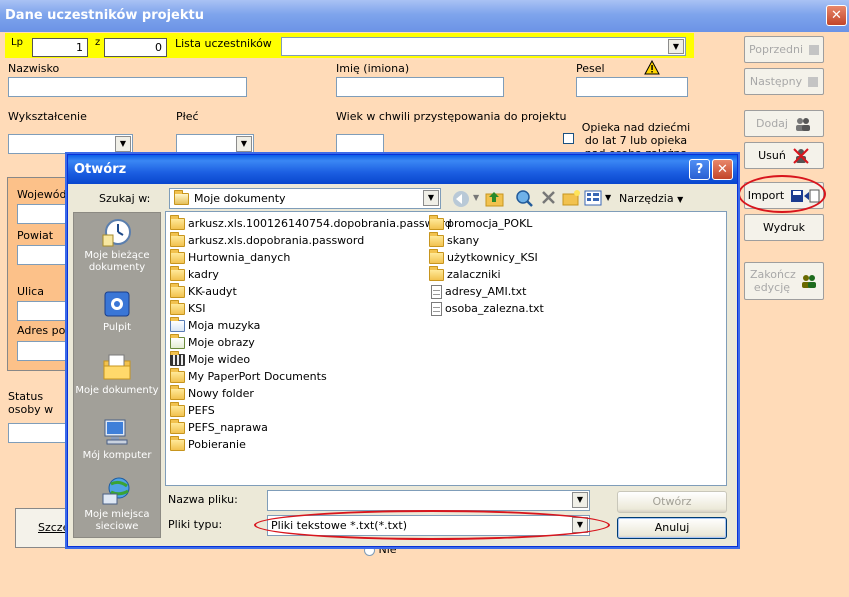 The height and width of the screenshot is (597, 849). What do you see at coordinates (478, 291) in the screenshot?
I see `list-item: adresy_AMI.txt` at bounding box center [478, 291].